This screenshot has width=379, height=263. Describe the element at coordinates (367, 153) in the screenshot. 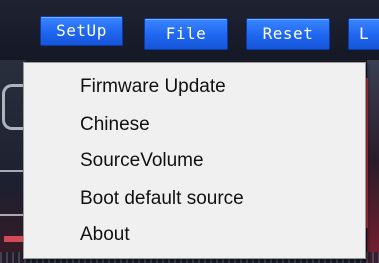

I see `right-panel-level-line` at that location.